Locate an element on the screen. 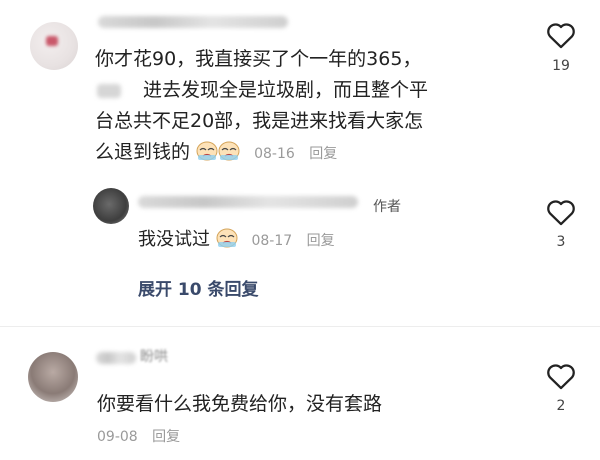 This screenshot has width=600, height=460. author-name-blurred is located at coordinates (248, 202).